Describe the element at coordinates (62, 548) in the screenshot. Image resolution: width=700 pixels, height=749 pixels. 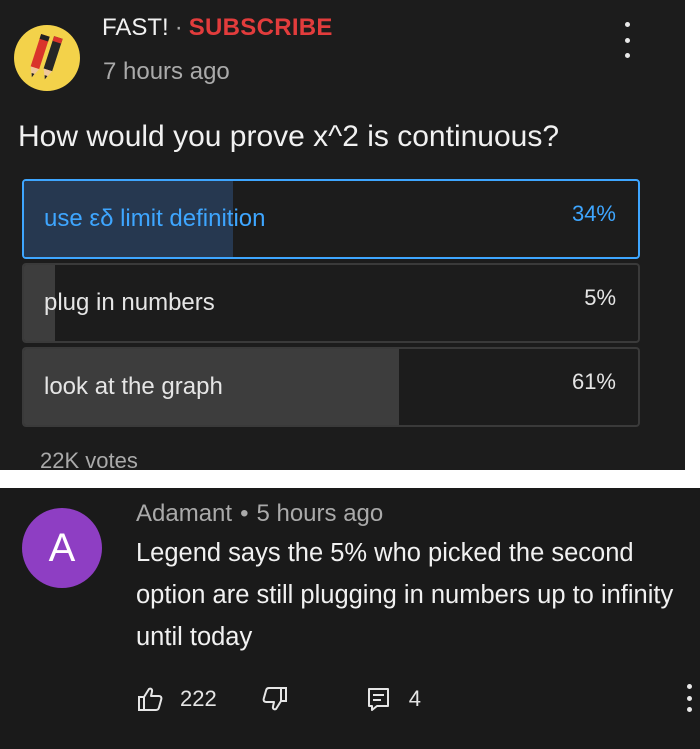
I see `commenter-avatar: A` at that location.